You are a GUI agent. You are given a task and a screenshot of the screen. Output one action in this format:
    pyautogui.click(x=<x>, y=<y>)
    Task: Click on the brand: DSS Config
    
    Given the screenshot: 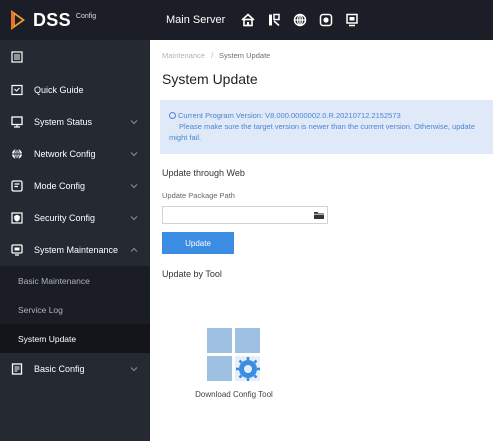 What is the action you would take?
    pyautogui.click(x=75, y=20)
    